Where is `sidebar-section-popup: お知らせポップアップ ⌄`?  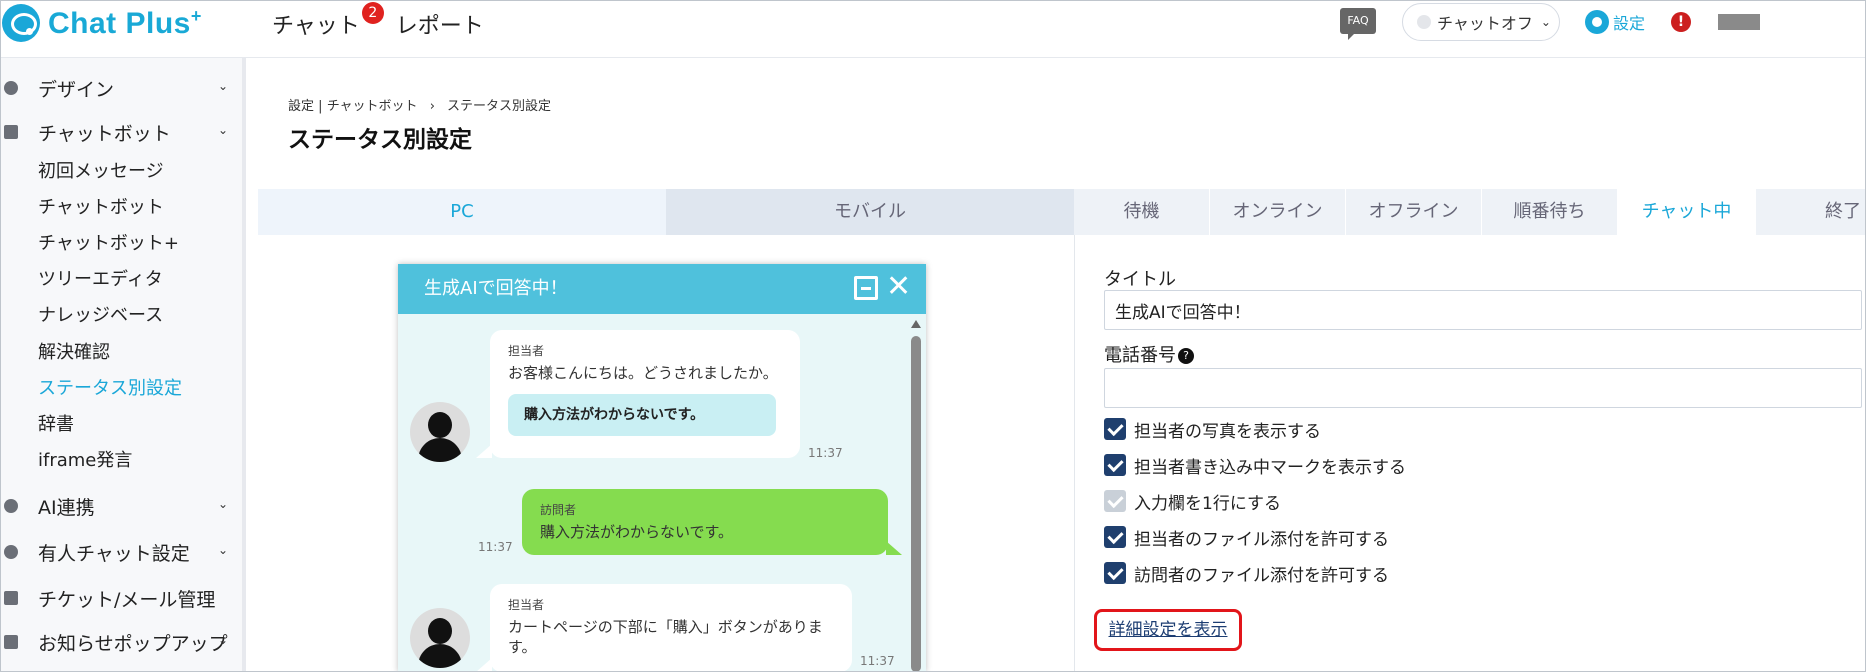
sidebar-section-popup: お知らせポップアップ ⌄ is located at coordinates (123, 642).